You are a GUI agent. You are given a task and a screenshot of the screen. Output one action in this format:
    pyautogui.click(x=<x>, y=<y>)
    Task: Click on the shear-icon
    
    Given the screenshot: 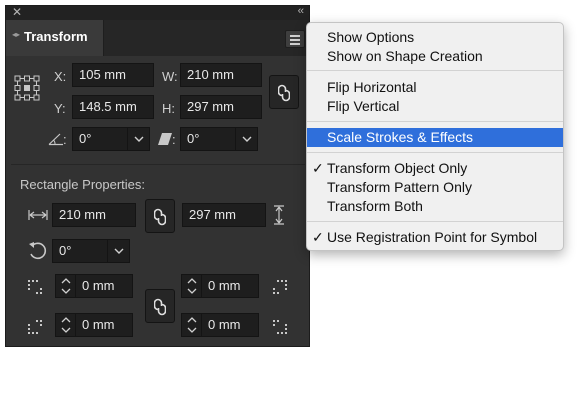 What is the action you would take?
    pyautogui.click(x=165, y=139)
    